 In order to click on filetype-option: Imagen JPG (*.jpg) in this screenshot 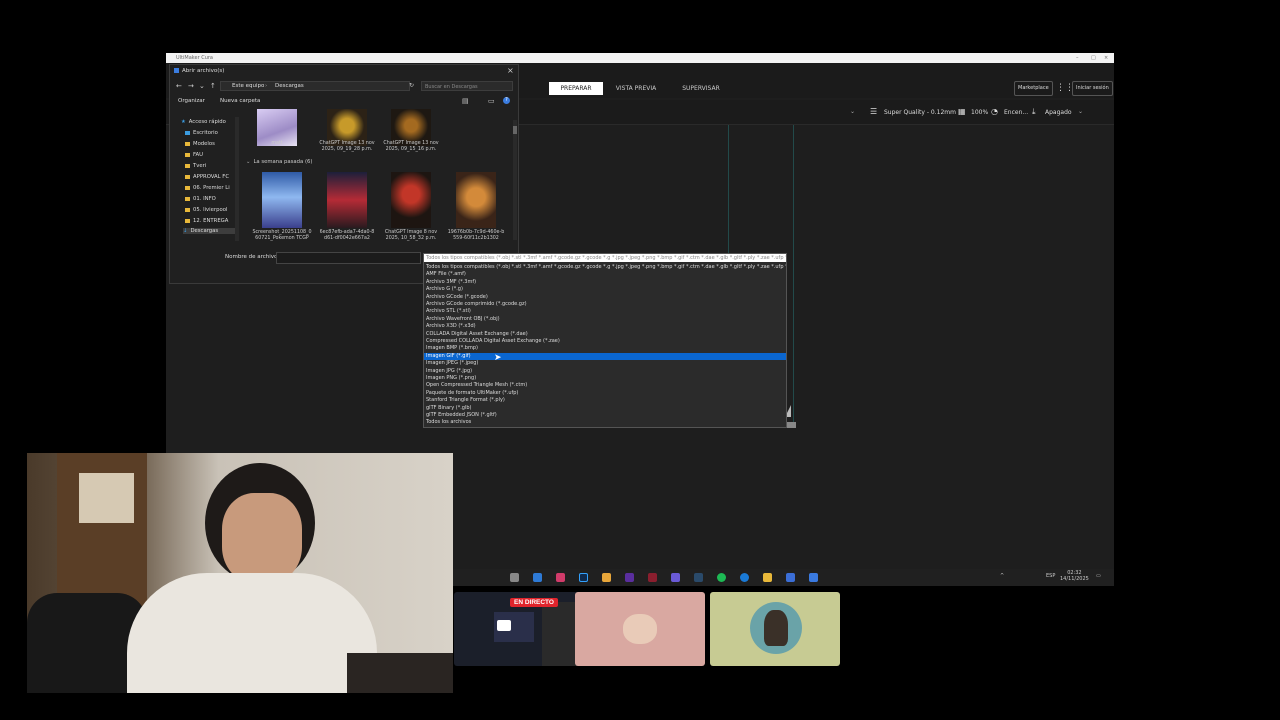, I will do `click(605, 371)`.